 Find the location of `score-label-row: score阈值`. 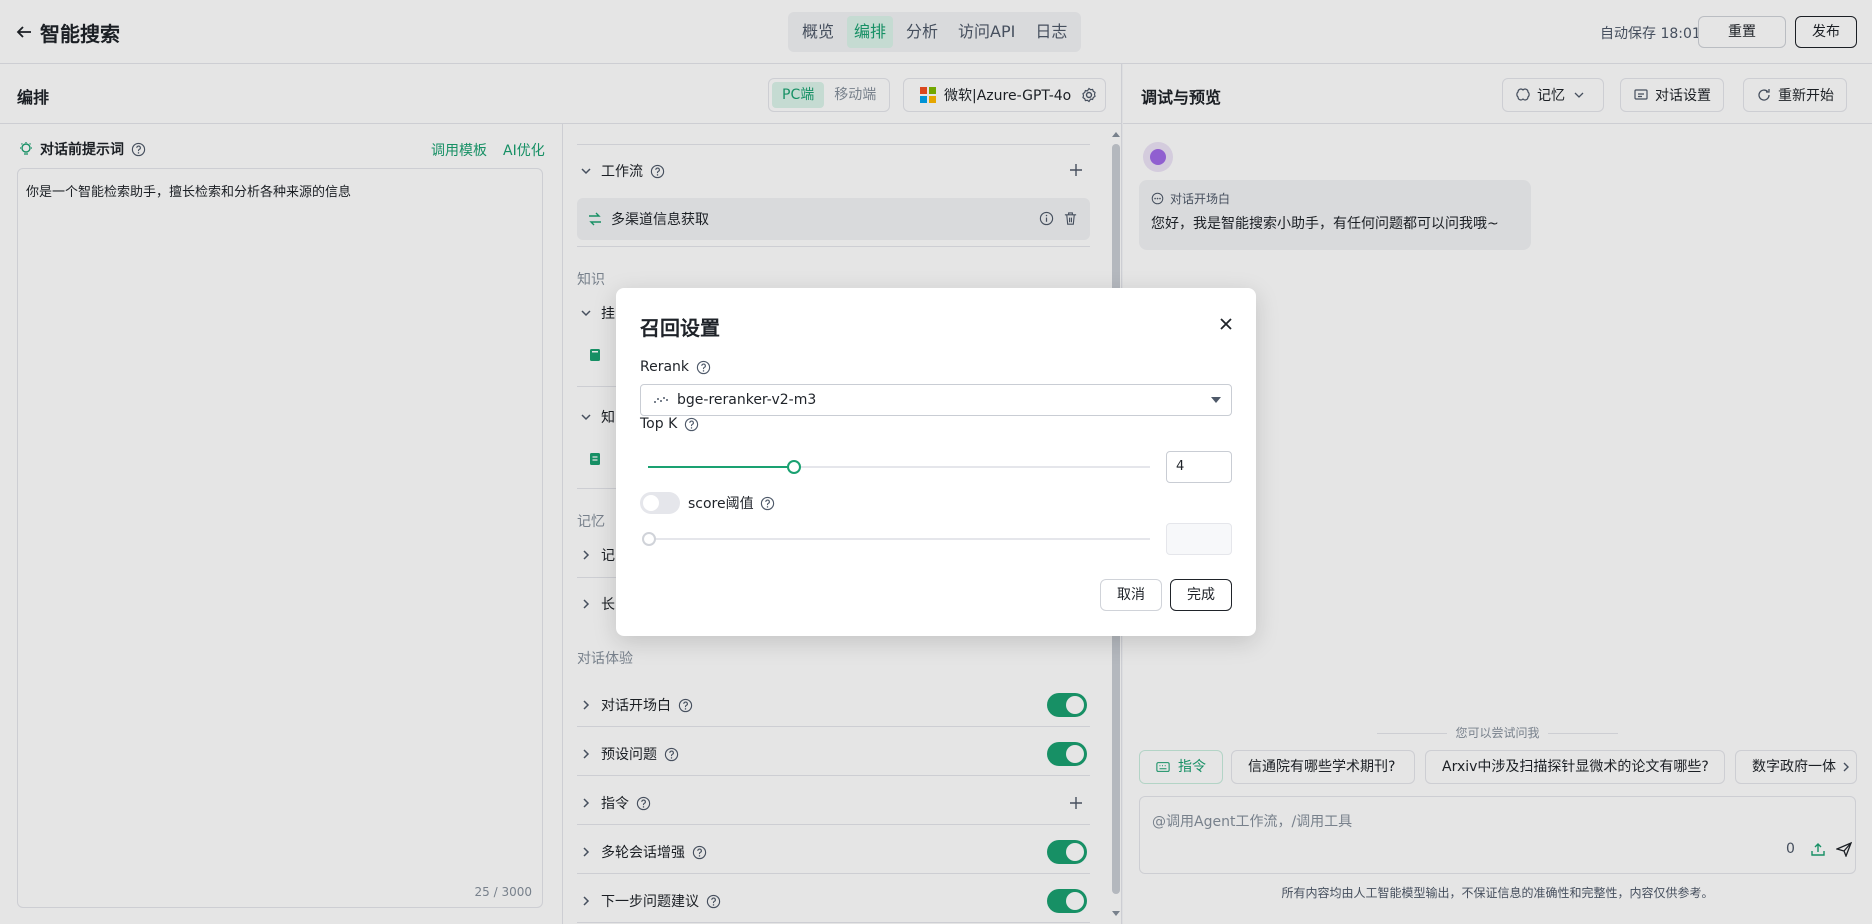

score-label-row: score阈值 is located at coordinates (732, 503).